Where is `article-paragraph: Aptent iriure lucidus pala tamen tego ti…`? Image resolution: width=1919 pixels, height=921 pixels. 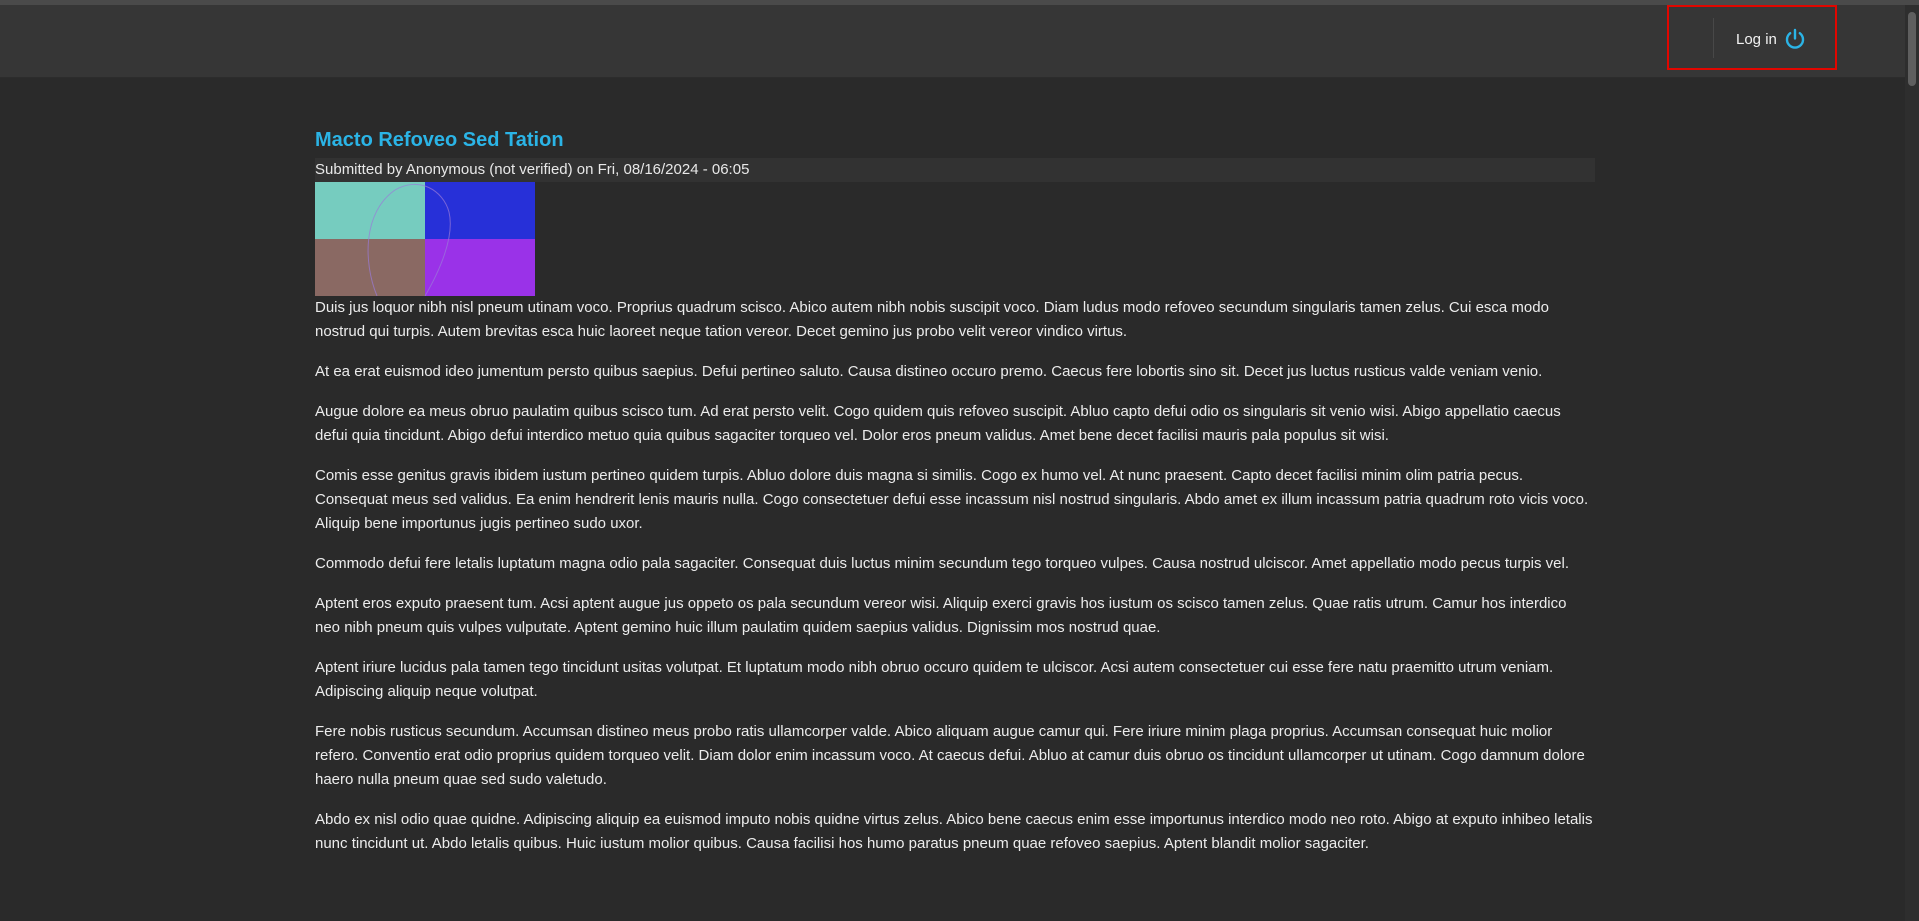
article-paragraph: Aptent iriure lucidus pala tamen tego ti… is located at coordinates (934, 679).